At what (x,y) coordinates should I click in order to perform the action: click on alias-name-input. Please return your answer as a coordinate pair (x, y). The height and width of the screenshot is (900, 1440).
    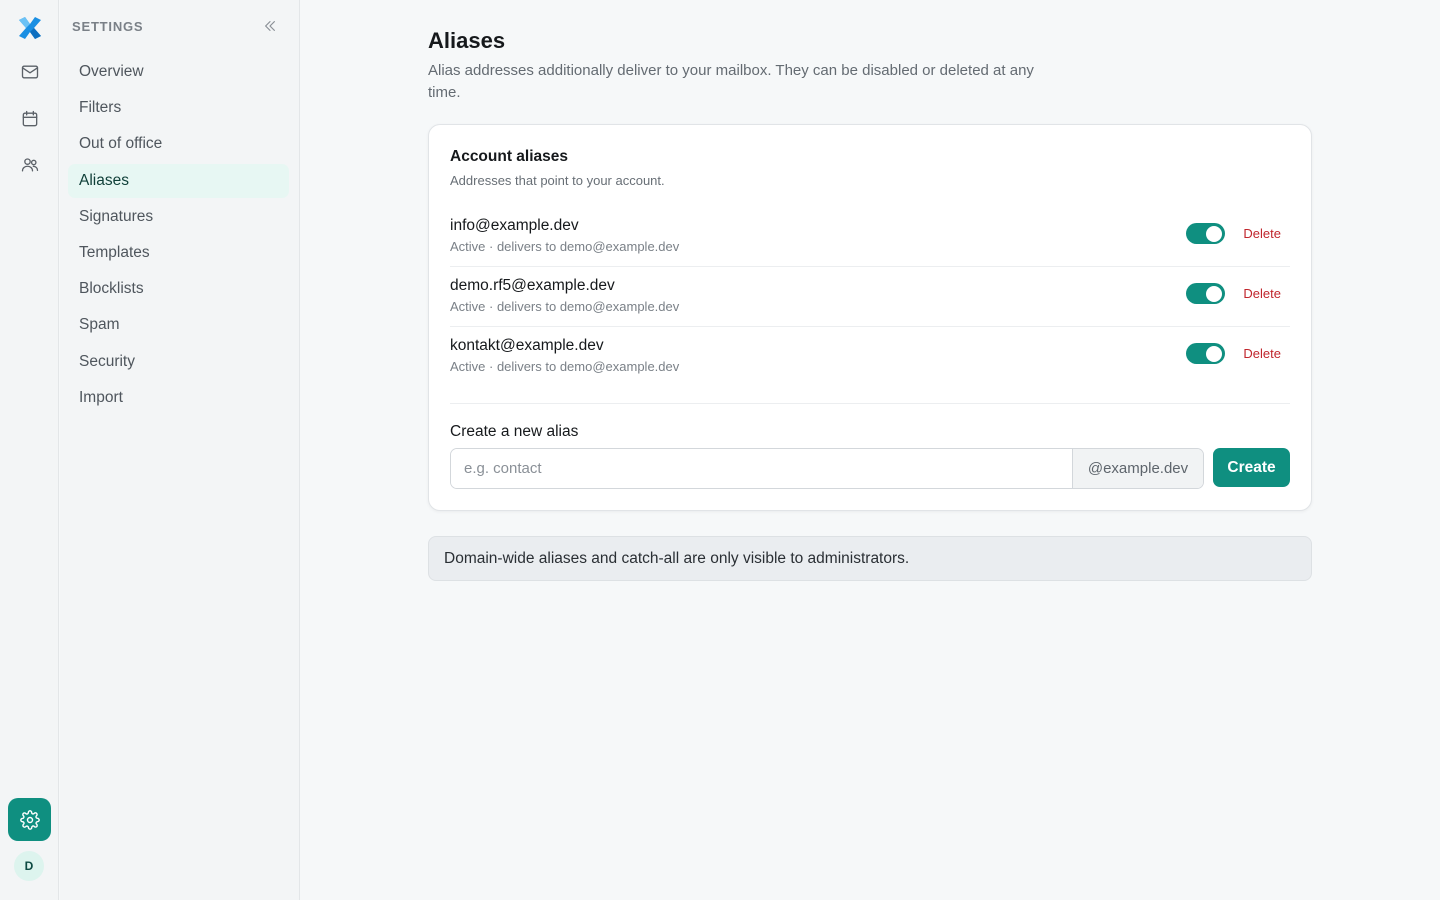
    Looking at the image, I should click on (761, 468).